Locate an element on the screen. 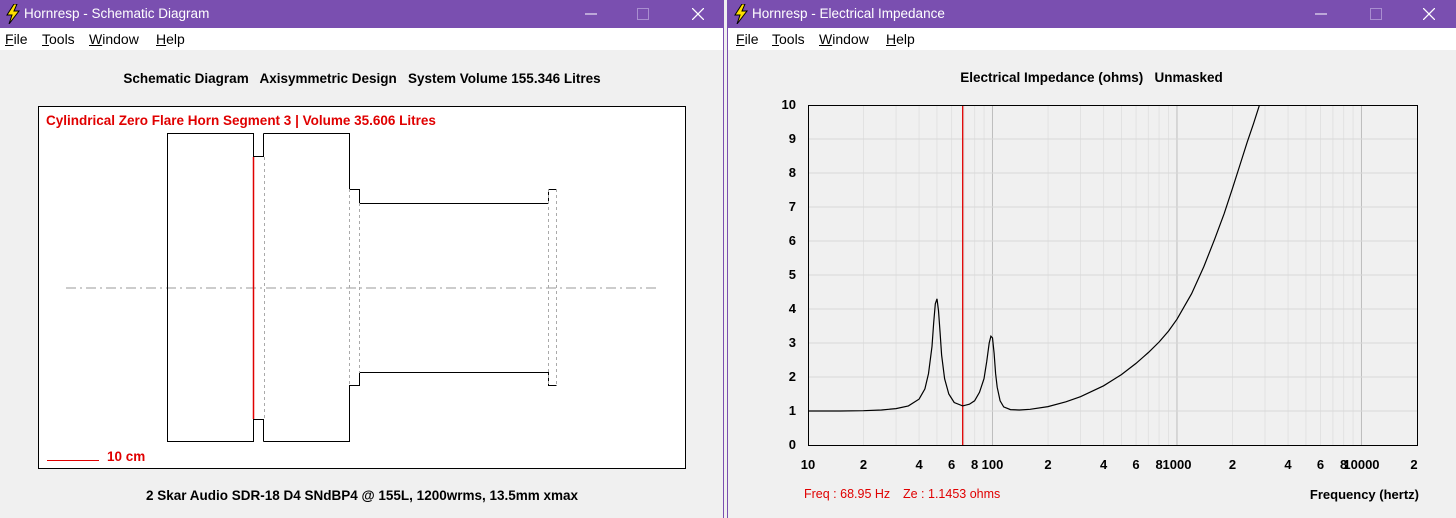  y-tick-label: 4 is located at coordinates (793, 308).